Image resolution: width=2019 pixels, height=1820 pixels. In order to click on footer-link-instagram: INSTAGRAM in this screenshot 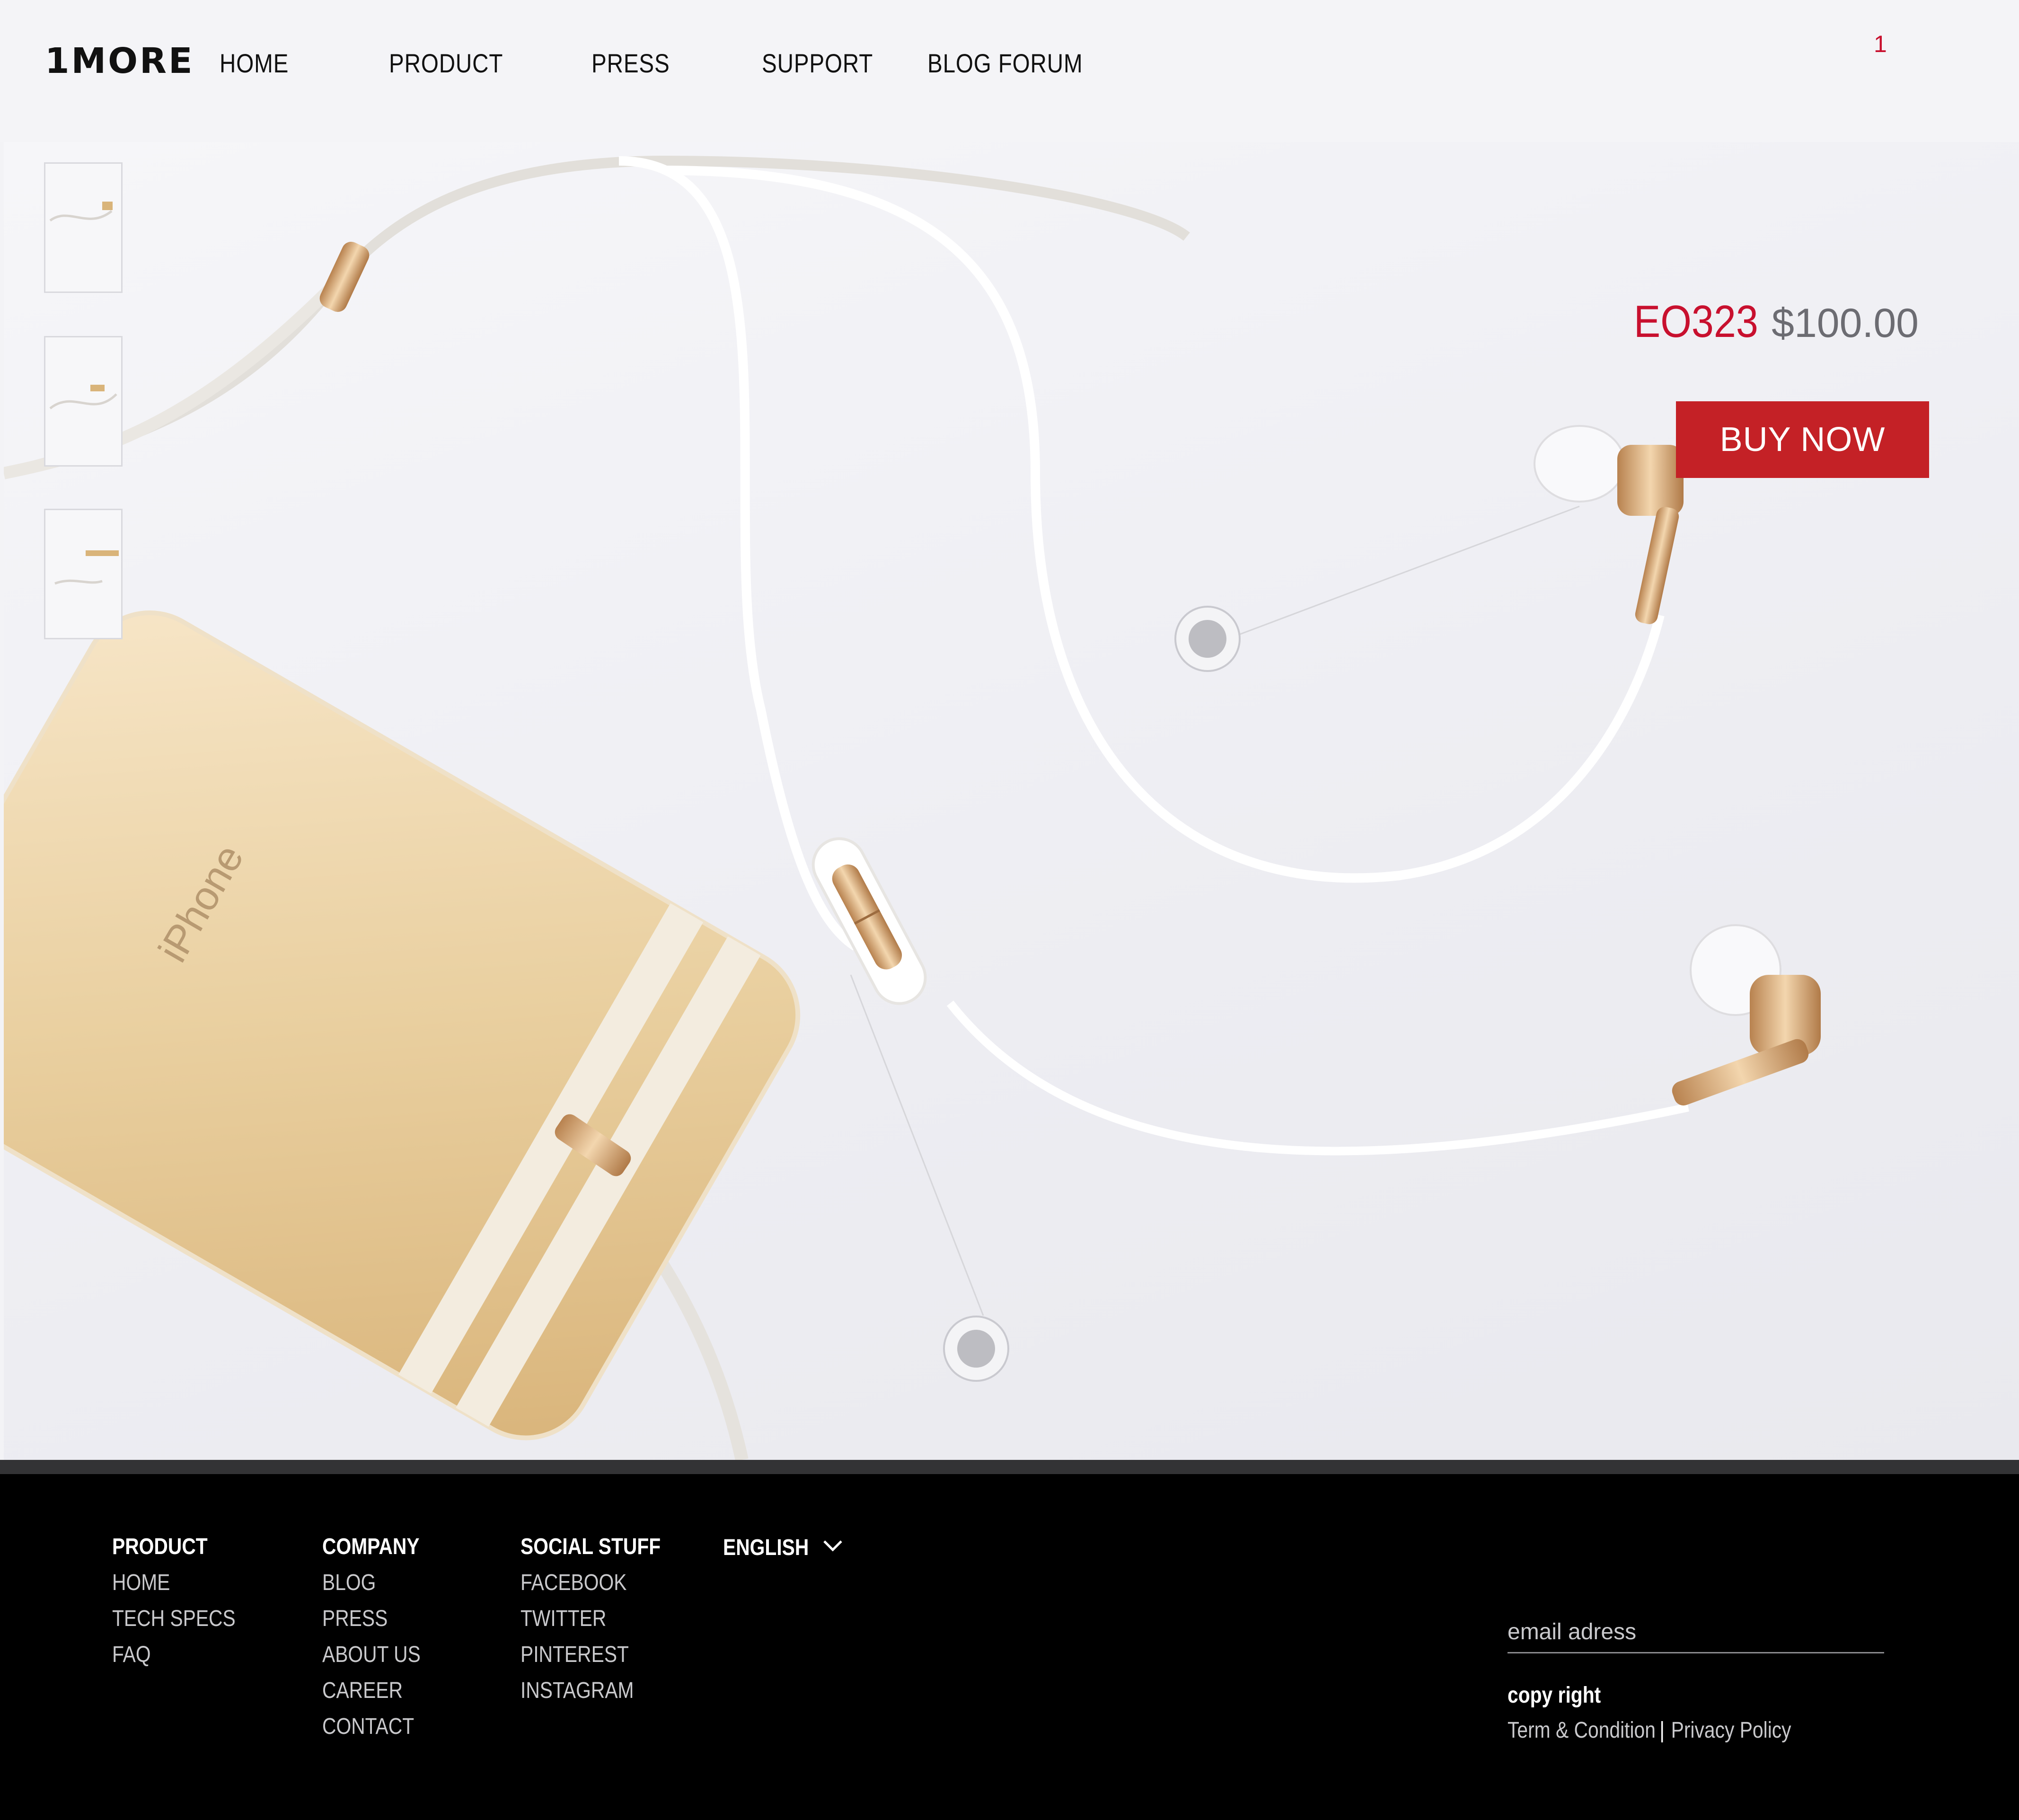, I will do `click(590, 1690)`.